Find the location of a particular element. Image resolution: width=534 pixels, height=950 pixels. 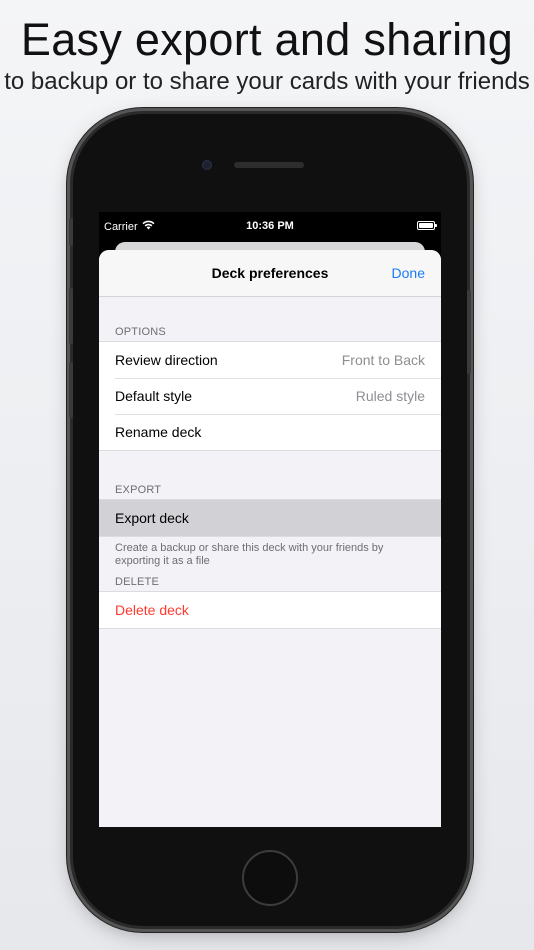

default-style-row: Default style Ruled style is located at coordinates (270, 396).